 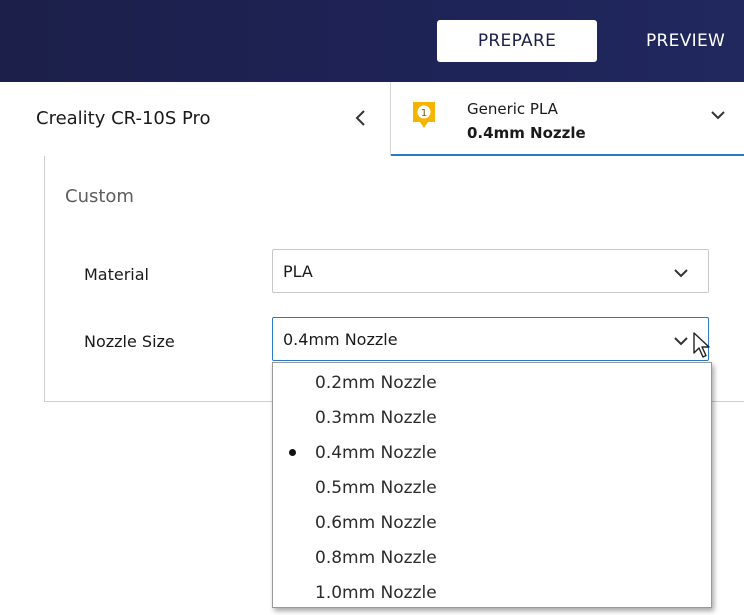 What do you see at coordinates (376, 558) in the screenshot?
I see `nozzle-option-label: 0.8mm Nozzle` at bounding box center [376, 558].